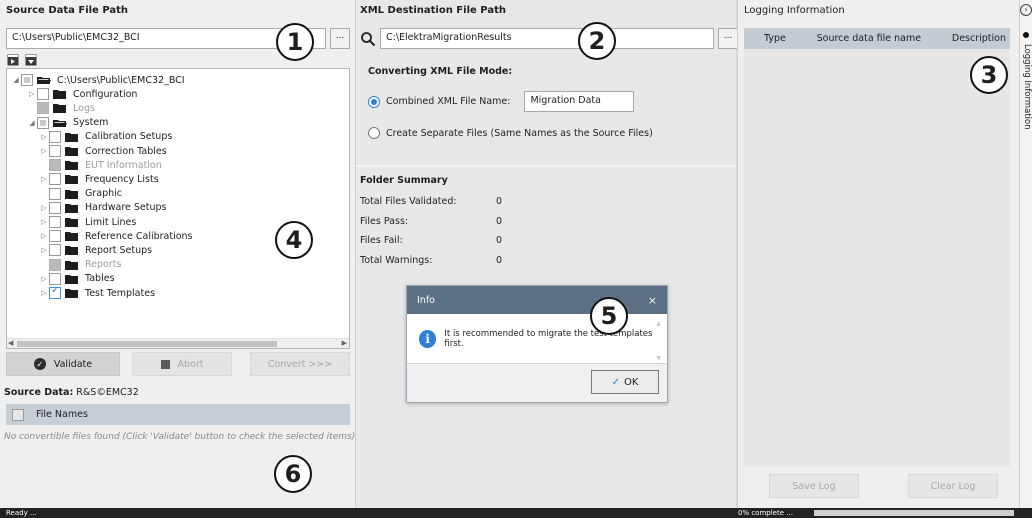 The image size is (1032, 518). What do you see at coordinates (121, 80) in the screenshot?
I see `tree-node-label: C:\Users\Public\EMC32_BCI` at bounding box center [121, 80].